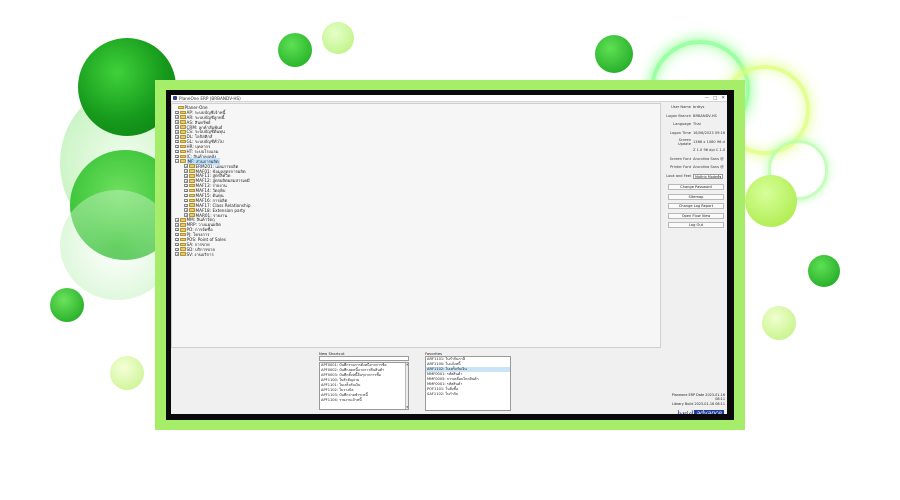 This screenshot has height=500, width=900. Describe the element at coordinates (698, 403) in the screenshot. I see `version-line: Library Build 2023-01-16 08:11` at that location.